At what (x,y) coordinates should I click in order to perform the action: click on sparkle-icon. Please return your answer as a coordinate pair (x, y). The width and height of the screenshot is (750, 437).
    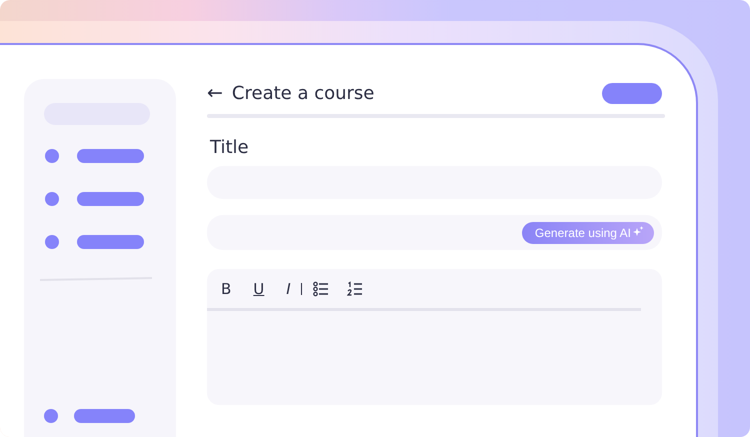
    Looking at the image, I should click on (638, 231).